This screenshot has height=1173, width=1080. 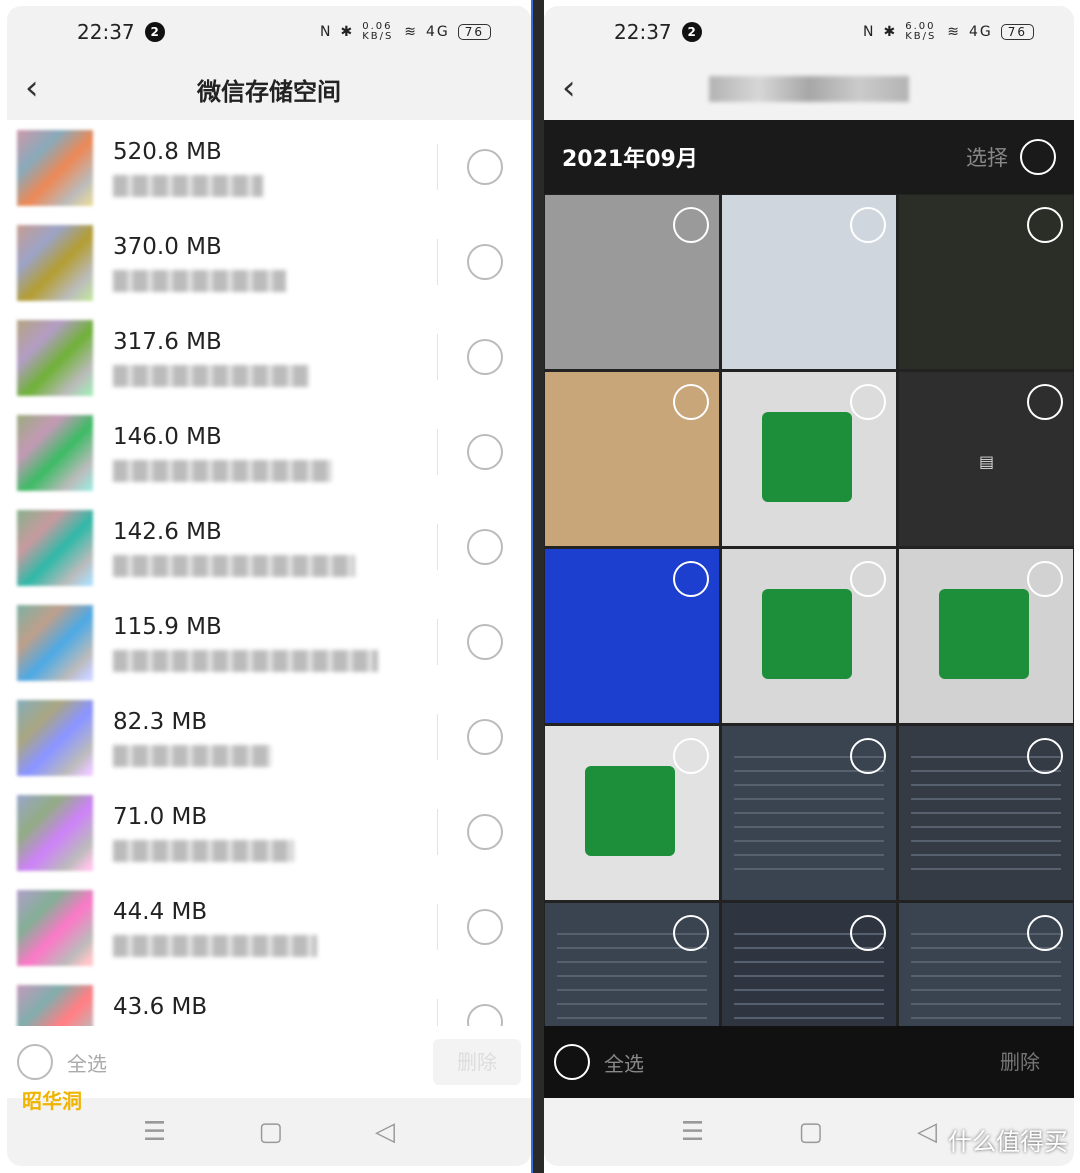 I want to click on photo-file: ▤, so click(x=986, y=459).